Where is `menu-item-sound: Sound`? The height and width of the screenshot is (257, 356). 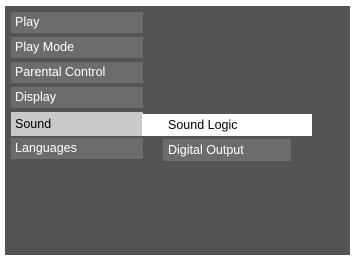
menu-item-sound: Sound is located at coordinates (77, 124).